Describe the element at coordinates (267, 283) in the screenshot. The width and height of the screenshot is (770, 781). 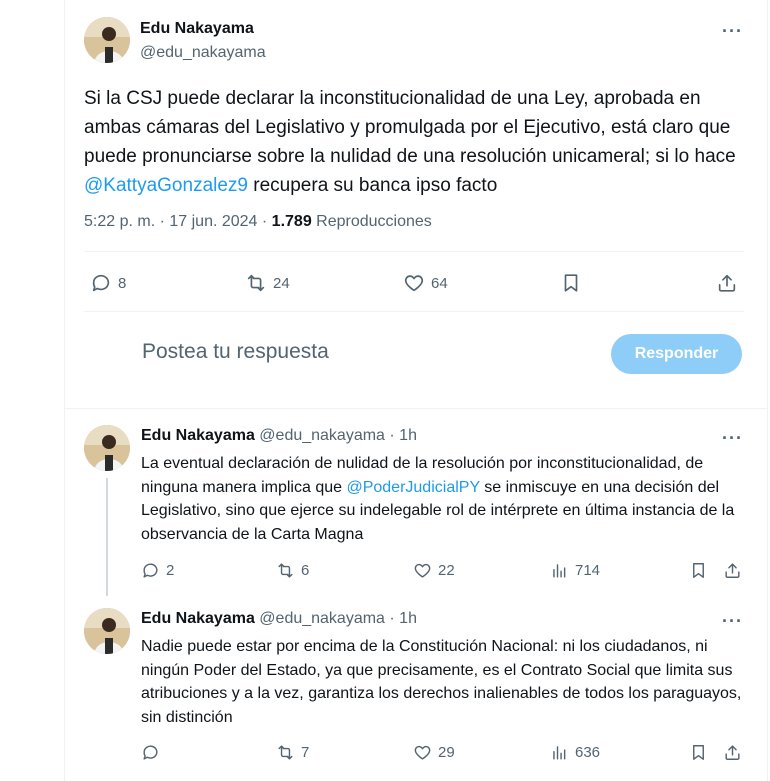
I see `retweet-button: 24` at that location.